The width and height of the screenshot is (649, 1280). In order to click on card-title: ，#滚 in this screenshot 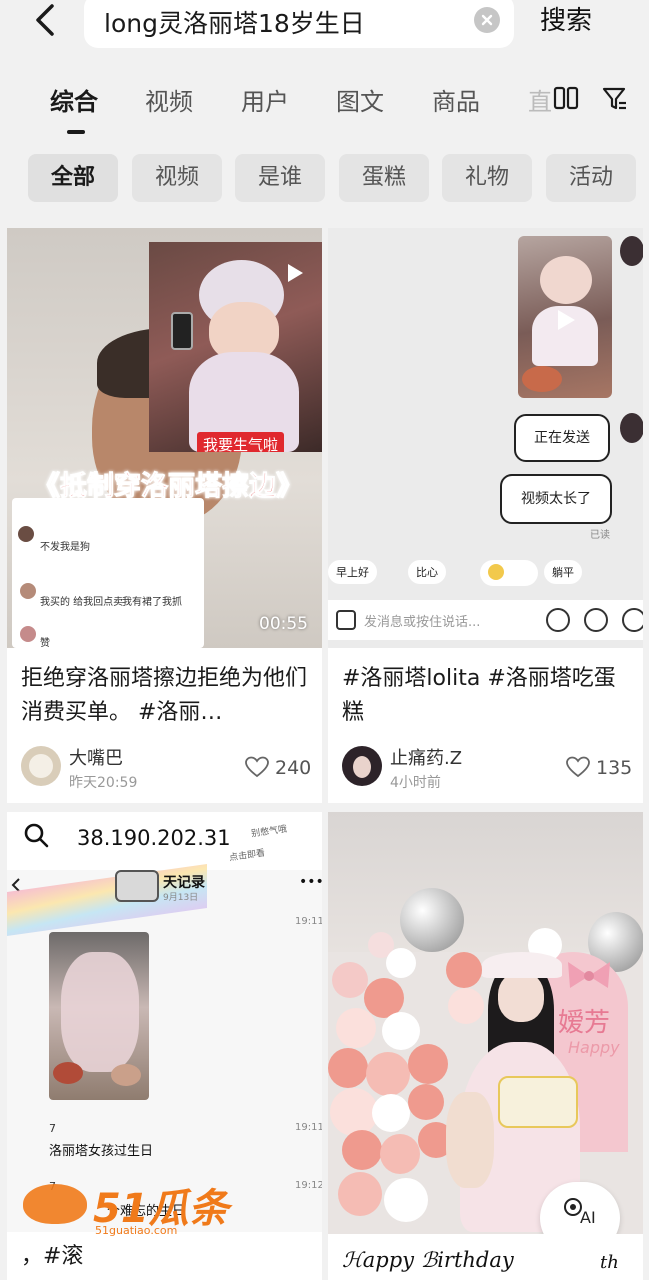, I will do `click(166, 1257)`.